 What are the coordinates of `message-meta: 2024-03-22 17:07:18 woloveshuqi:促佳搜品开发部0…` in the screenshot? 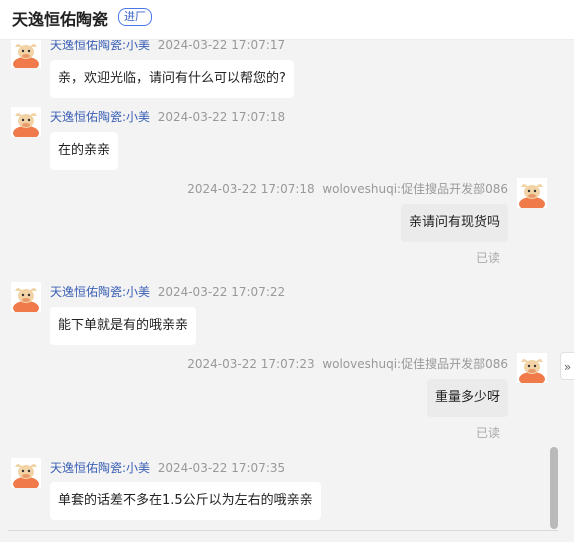 It's located at (347, 188).